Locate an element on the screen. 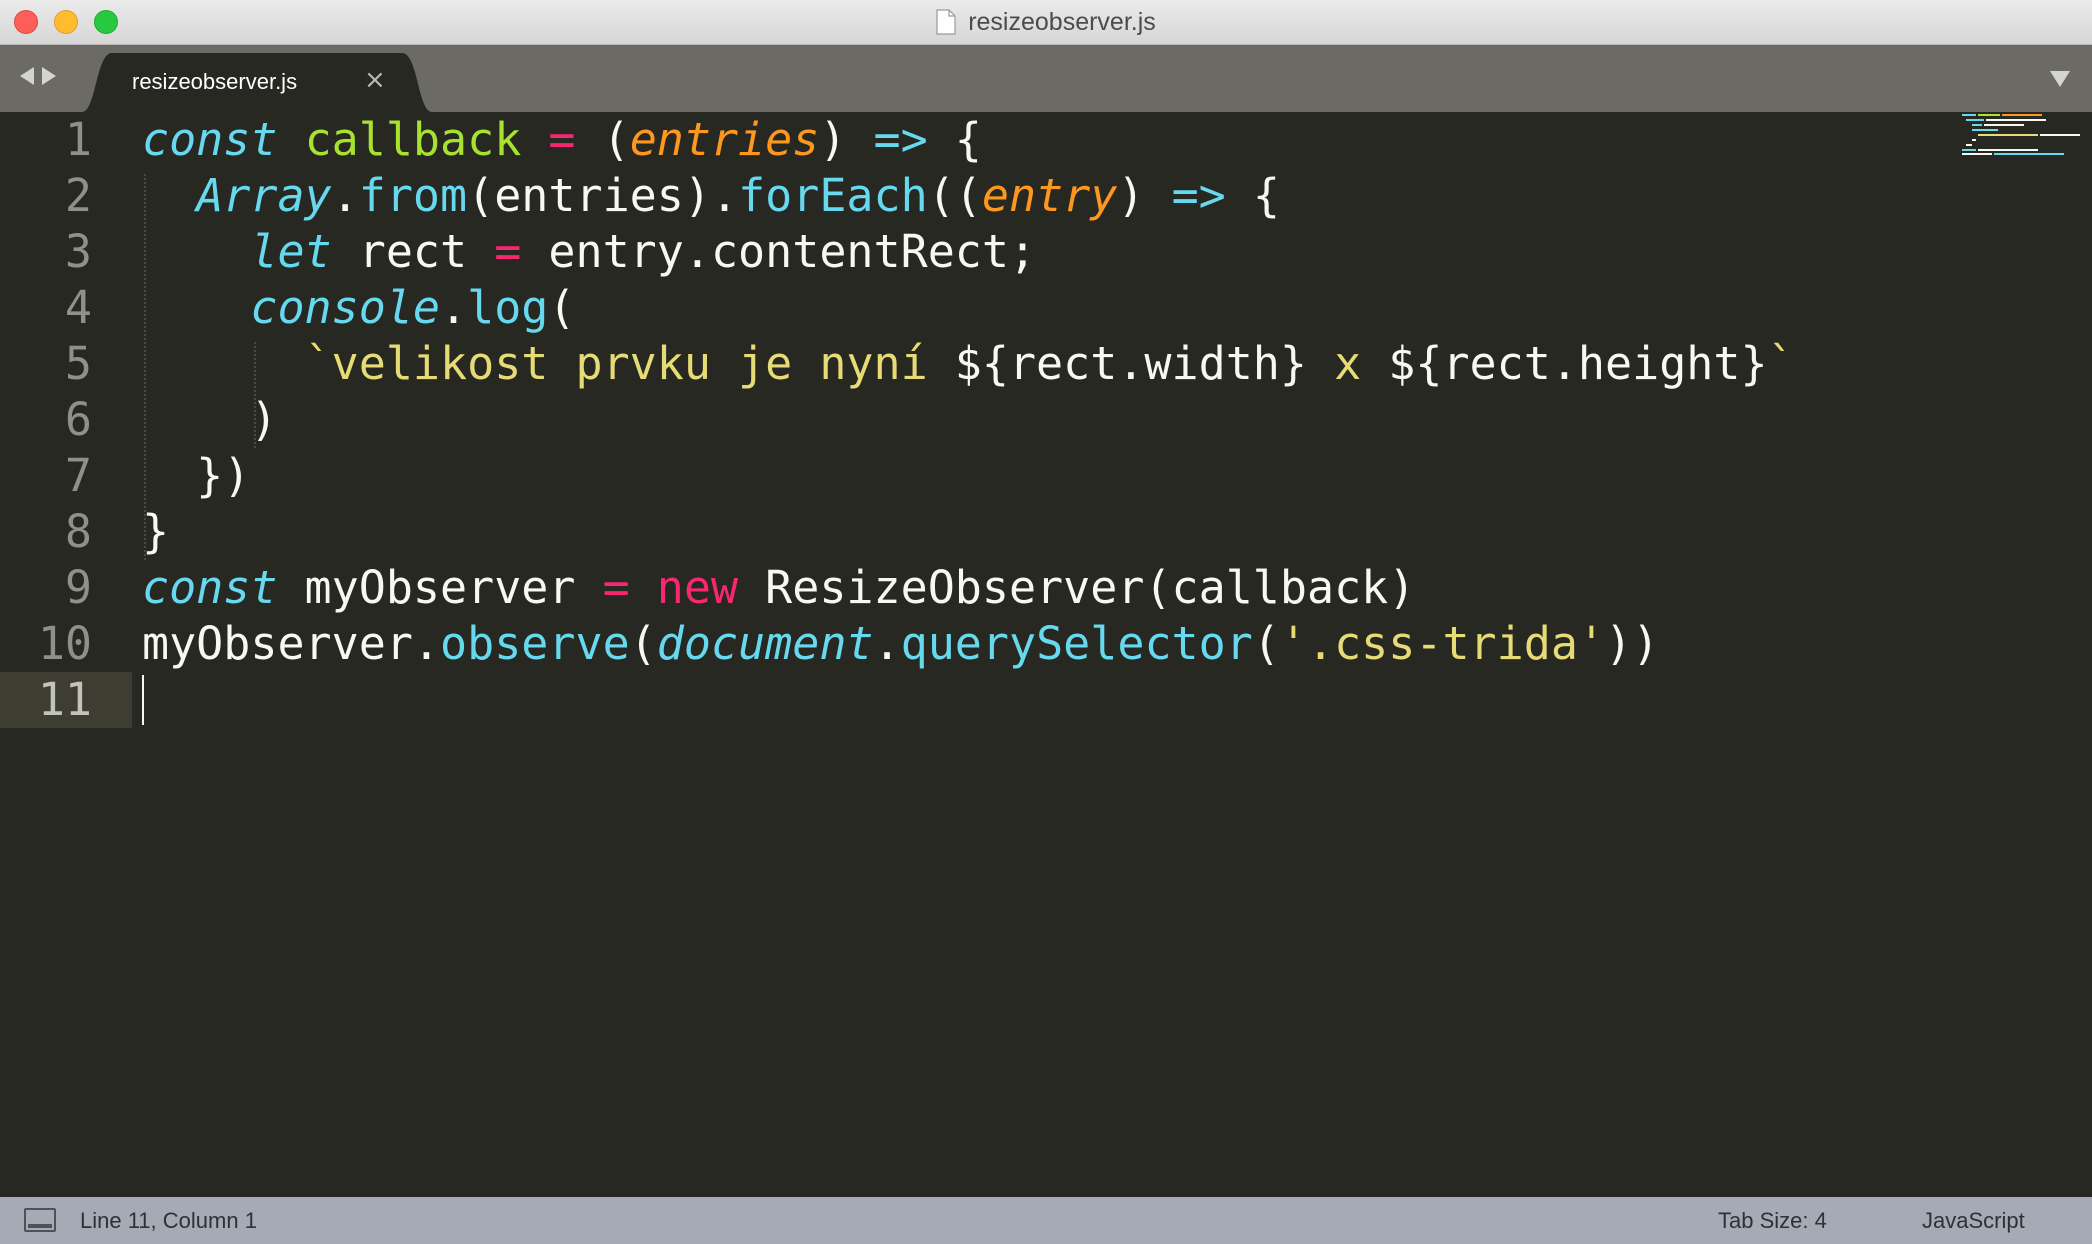  code-token: console is located at coordinates (345, 307).